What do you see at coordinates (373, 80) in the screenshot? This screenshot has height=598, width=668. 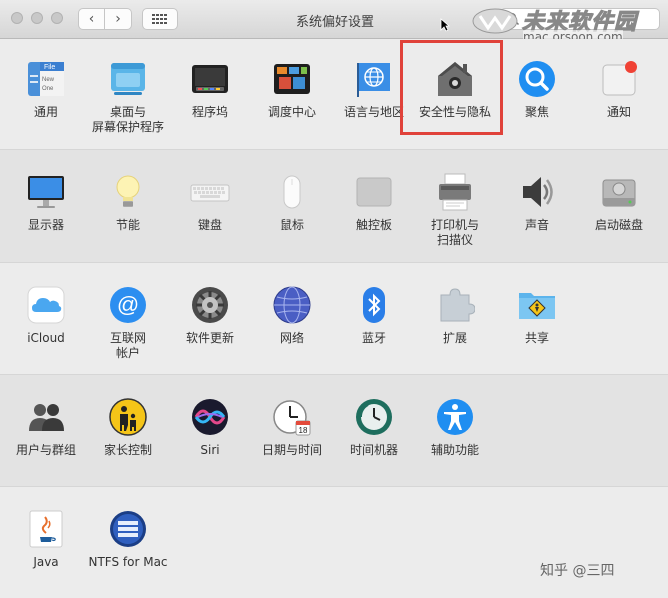 I see `flag-globe-icon` at bounding box center [373, 80].